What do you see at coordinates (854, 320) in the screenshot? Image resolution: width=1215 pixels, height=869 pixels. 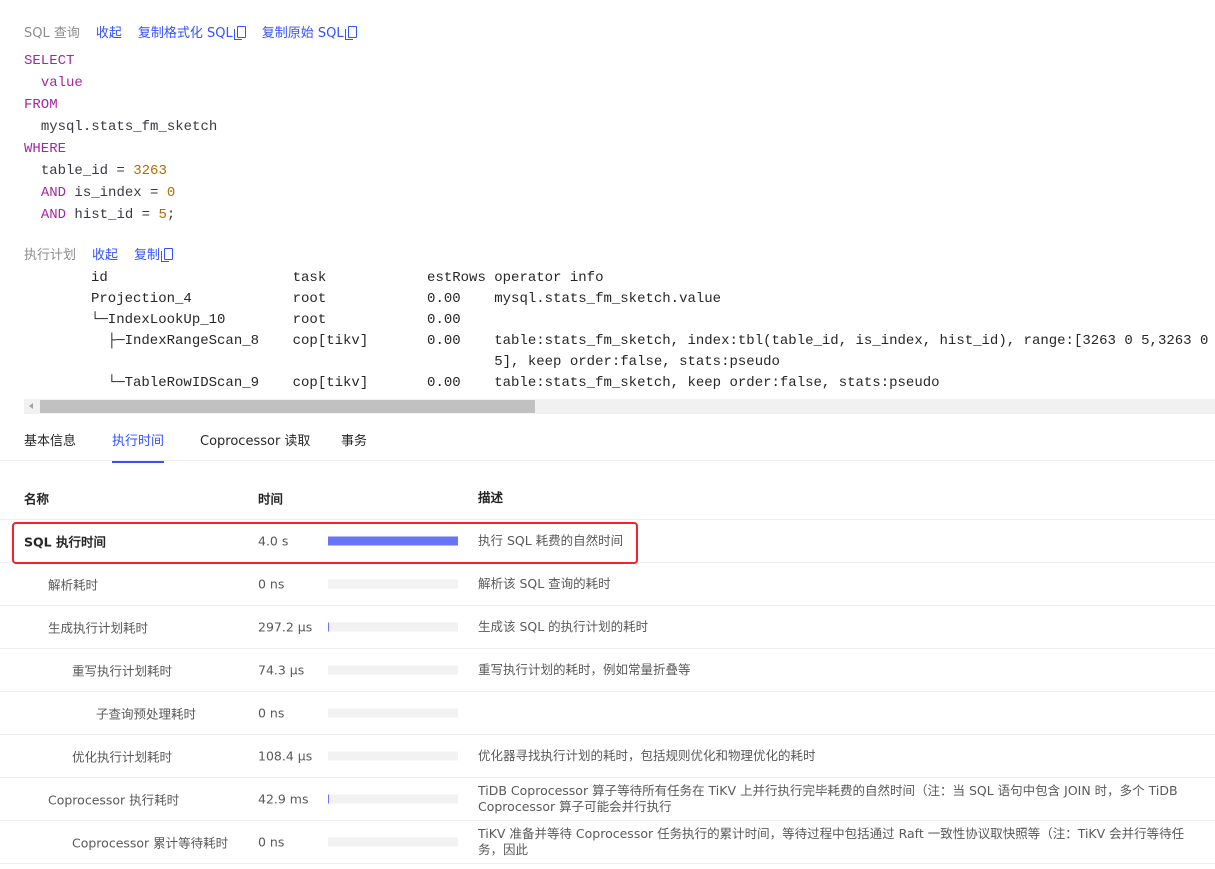 I see `plan-info` at bounding box center [854, 320].